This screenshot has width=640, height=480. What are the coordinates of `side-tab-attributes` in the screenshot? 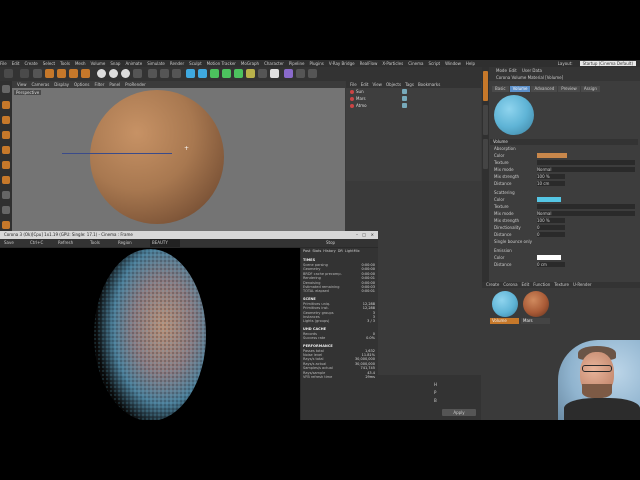 It's located at (485, 86).